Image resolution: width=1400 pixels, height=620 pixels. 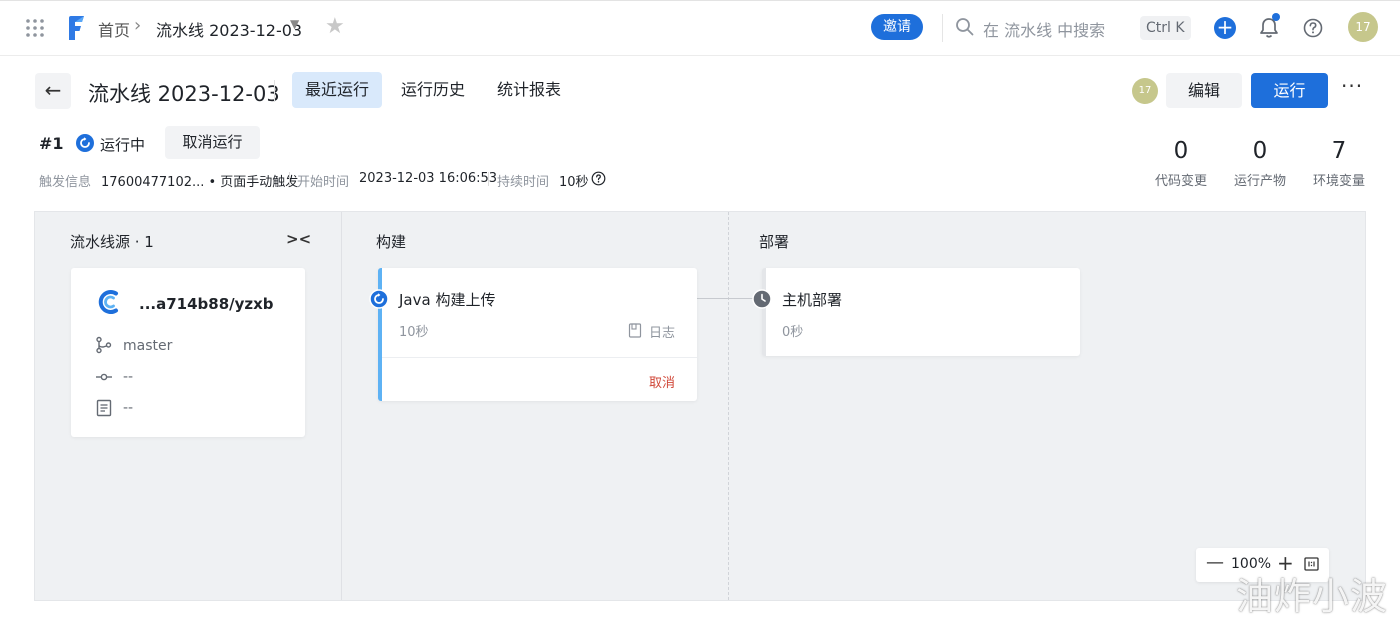 What do you see at coordinates (128, 377) in the screenshot?
I see `commit-id: --` at bounding box center [128, 377].